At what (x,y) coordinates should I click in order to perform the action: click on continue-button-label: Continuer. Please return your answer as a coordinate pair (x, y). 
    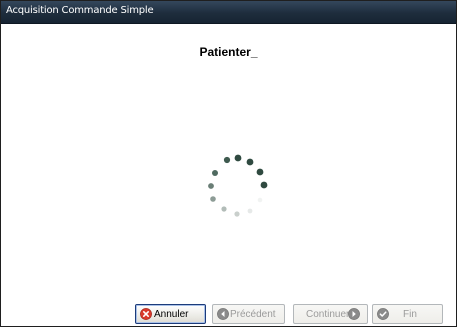
    Looking at the image, I should click on (328, 314).